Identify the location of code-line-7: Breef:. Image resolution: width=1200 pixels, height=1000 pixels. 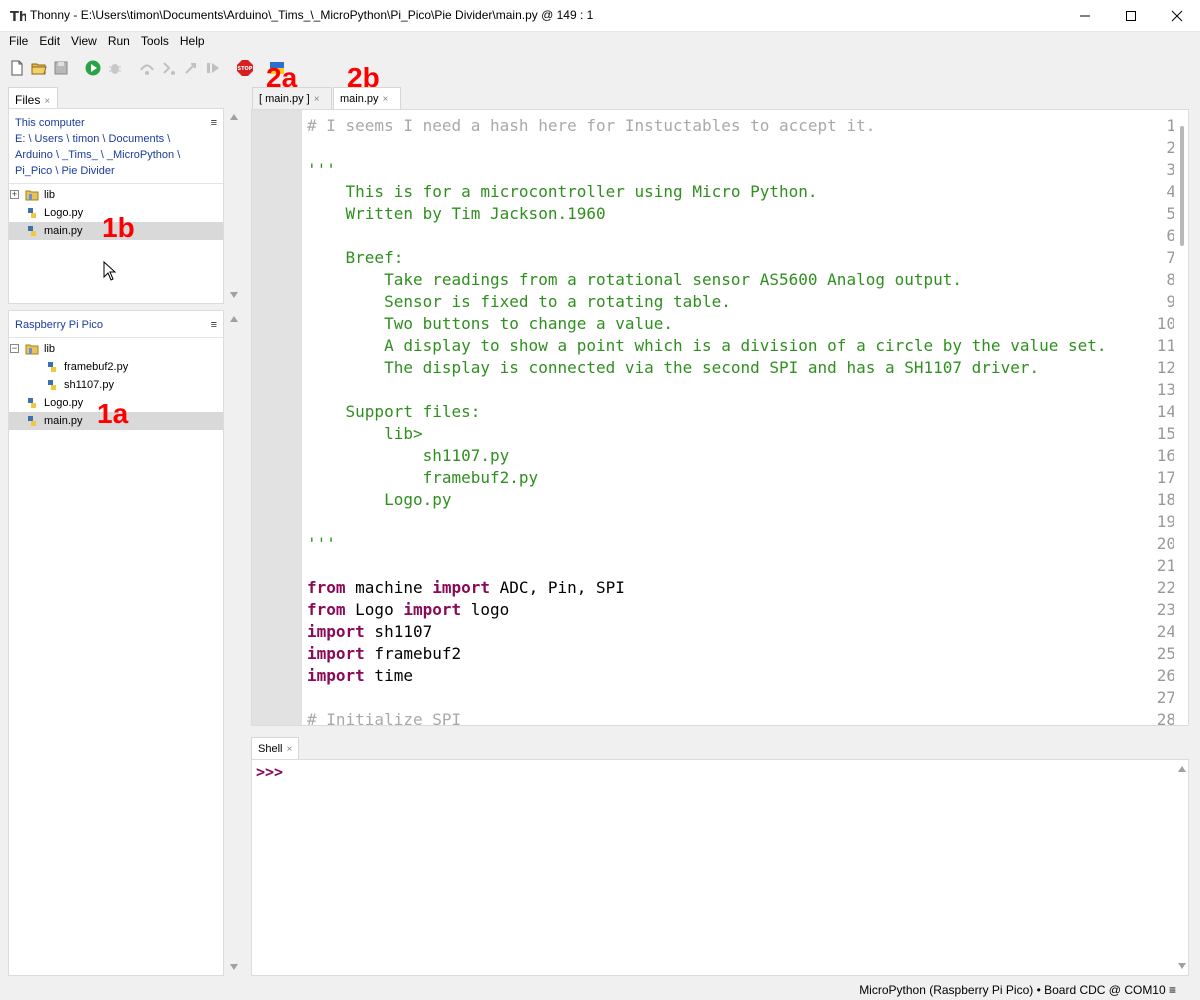
(355, 257).